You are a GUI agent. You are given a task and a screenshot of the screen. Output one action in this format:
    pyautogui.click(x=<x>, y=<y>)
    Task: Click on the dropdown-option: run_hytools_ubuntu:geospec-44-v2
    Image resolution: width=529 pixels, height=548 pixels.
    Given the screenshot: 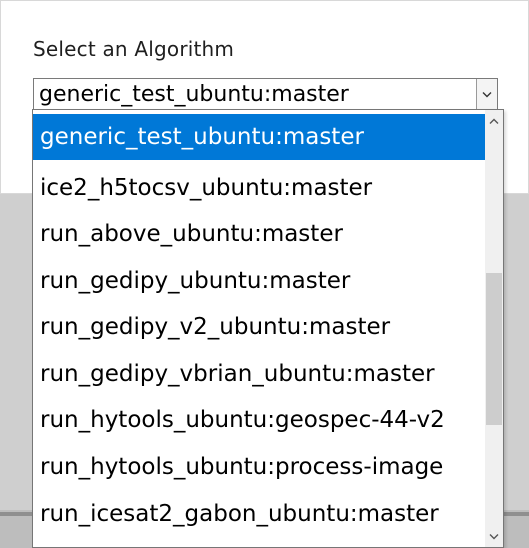 What is the action you would take?
    pyautogui.click(x=259, y=420)
    